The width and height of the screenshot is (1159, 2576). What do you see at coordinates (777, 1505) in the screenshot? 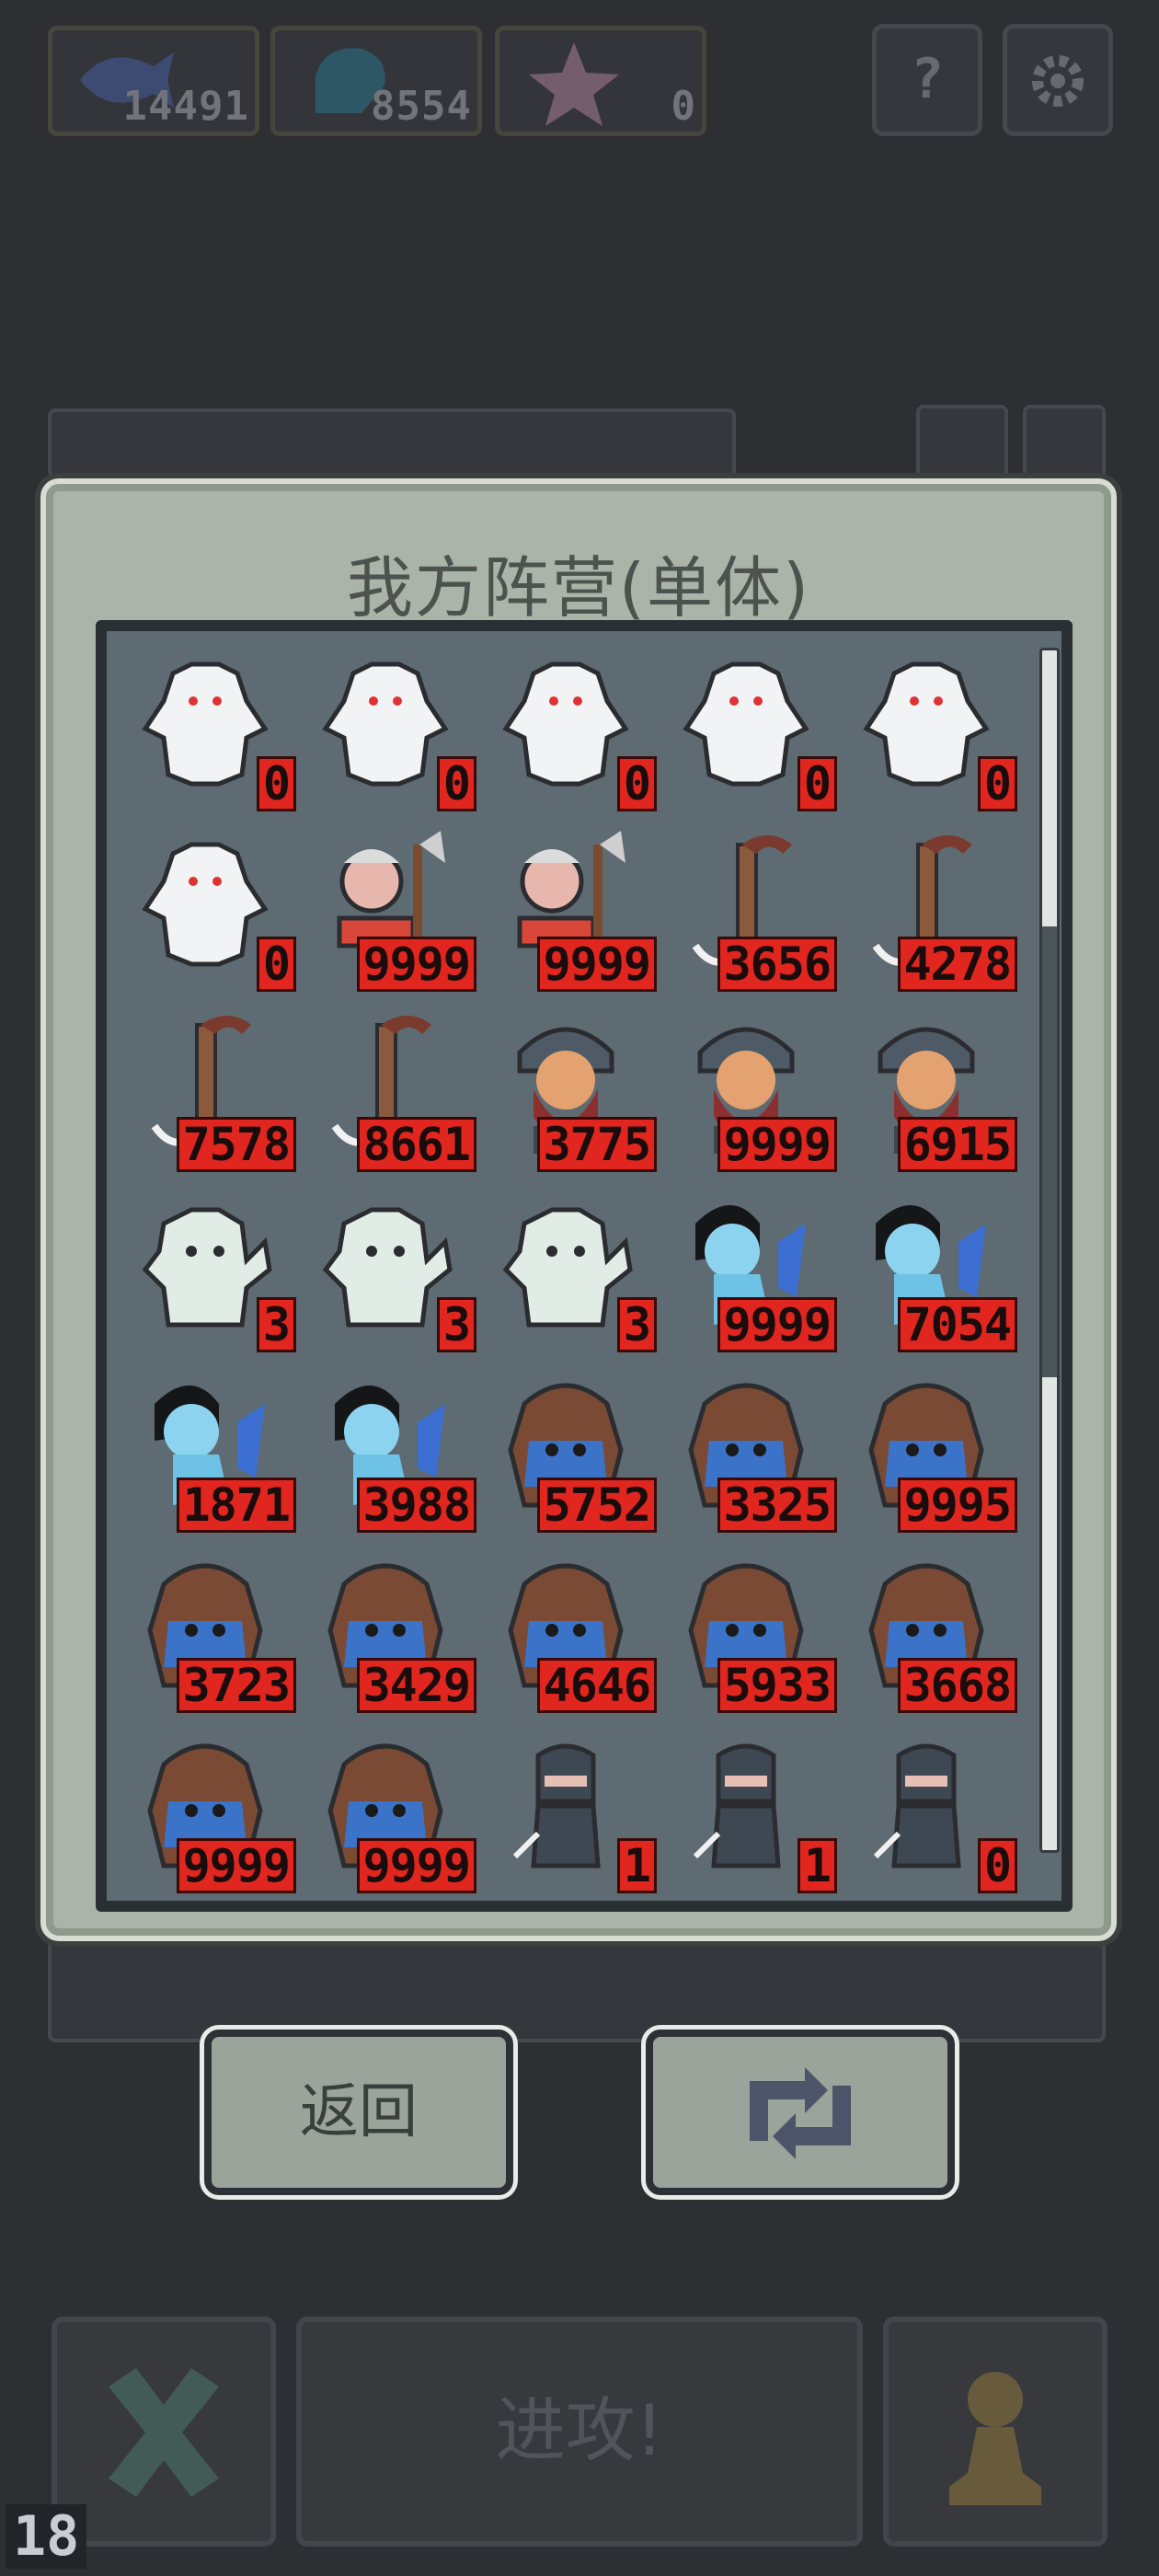
I see `unit-count-badge: 3325` at bounding box center [777, 1505].